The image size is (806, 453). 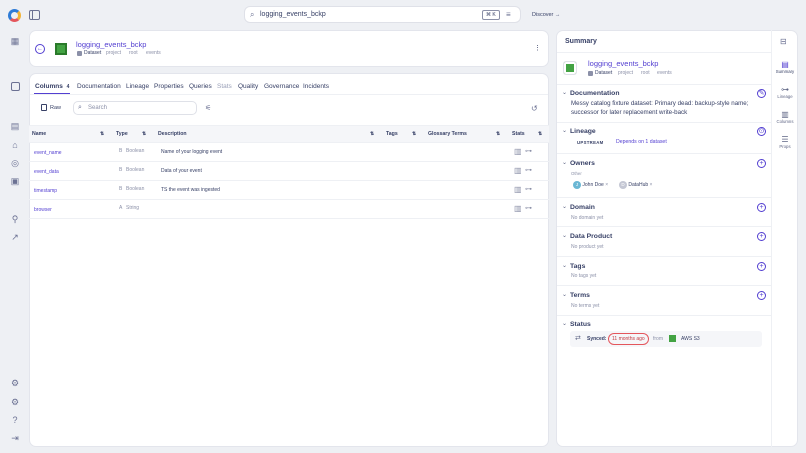 I want to click on back-arrow-icon: ←, so click(x=40, y=49).